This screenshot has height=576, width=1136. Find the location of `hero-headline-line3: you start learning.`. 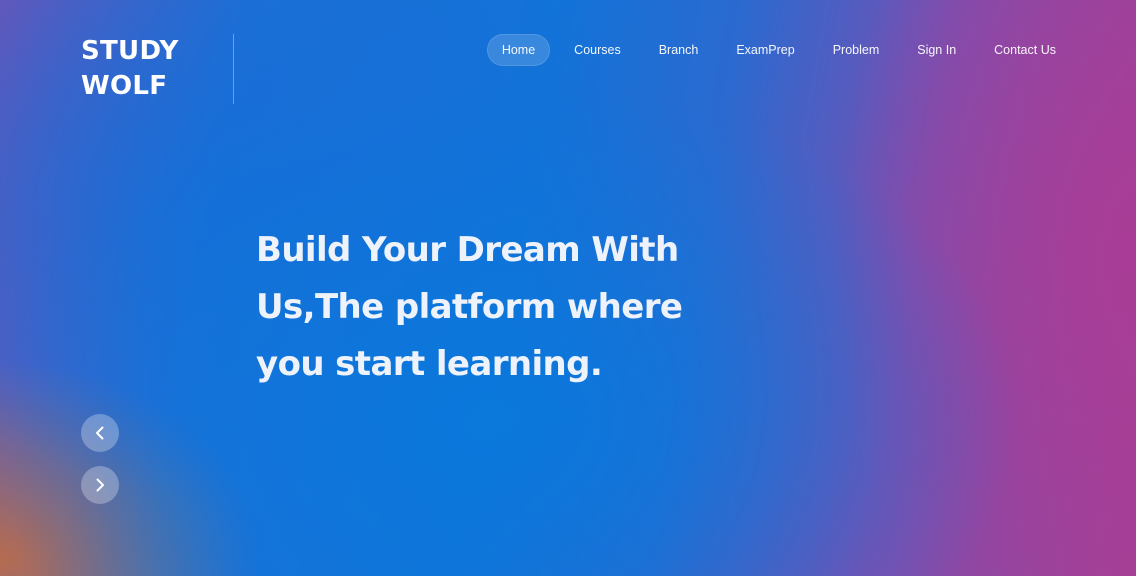

hero-headline-line3: you start learning. is located at coordinates (429, 364).